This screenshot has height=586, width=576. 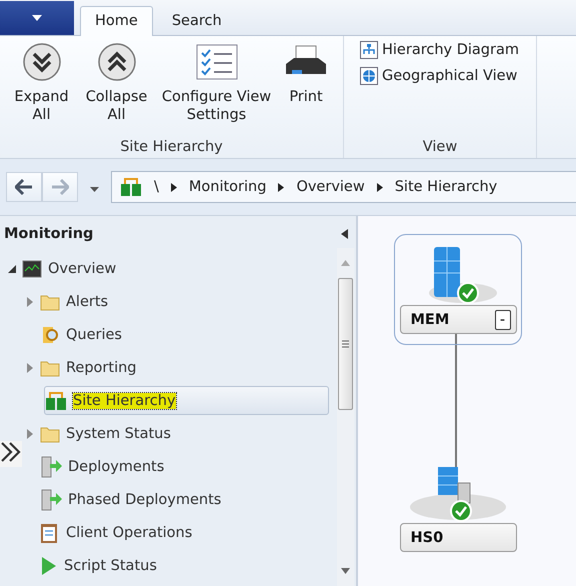 What do you see at coordinates (76, 301) in the screenshot?
I see `tree-item: Alerts` at bounding box center [76, 301].